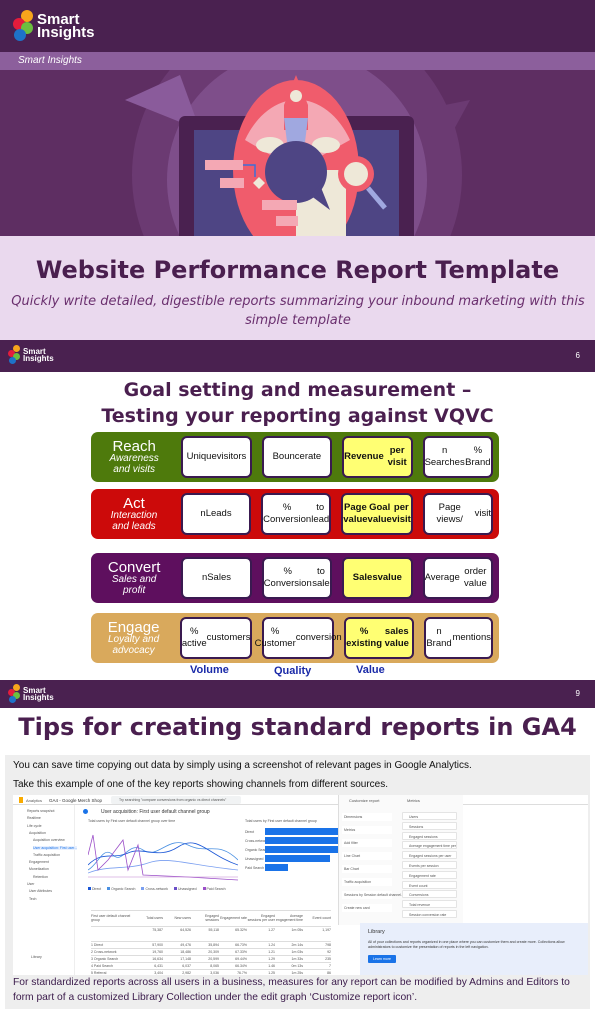  What do you see at coordinates (134, 577) in the screenshot?
I see `row-label: Convert Sales and profit` at bounding box center [134, 577].